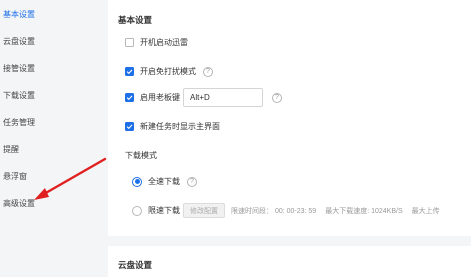 The height and width of the screenshot is (277, 471). I want to click on startup-option: 开机启动迅雷, so click(156, 42).